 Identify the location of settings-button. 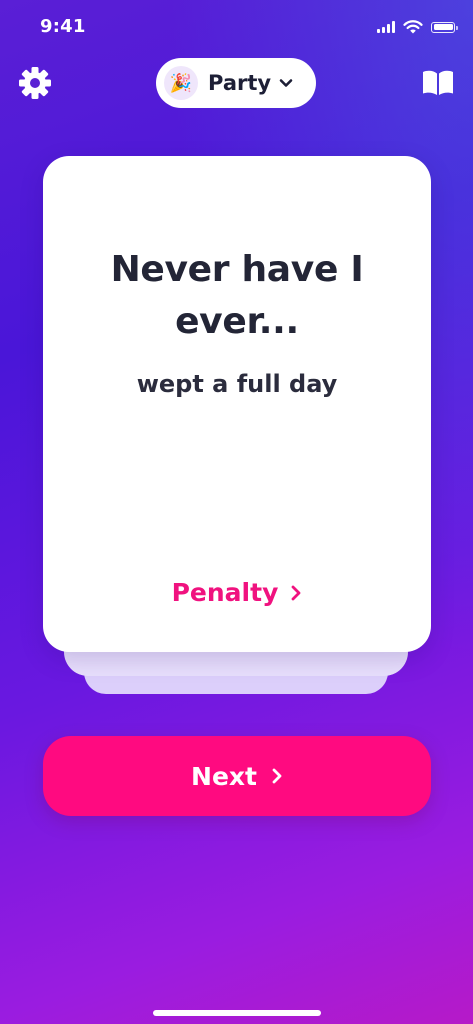
(35, 83).